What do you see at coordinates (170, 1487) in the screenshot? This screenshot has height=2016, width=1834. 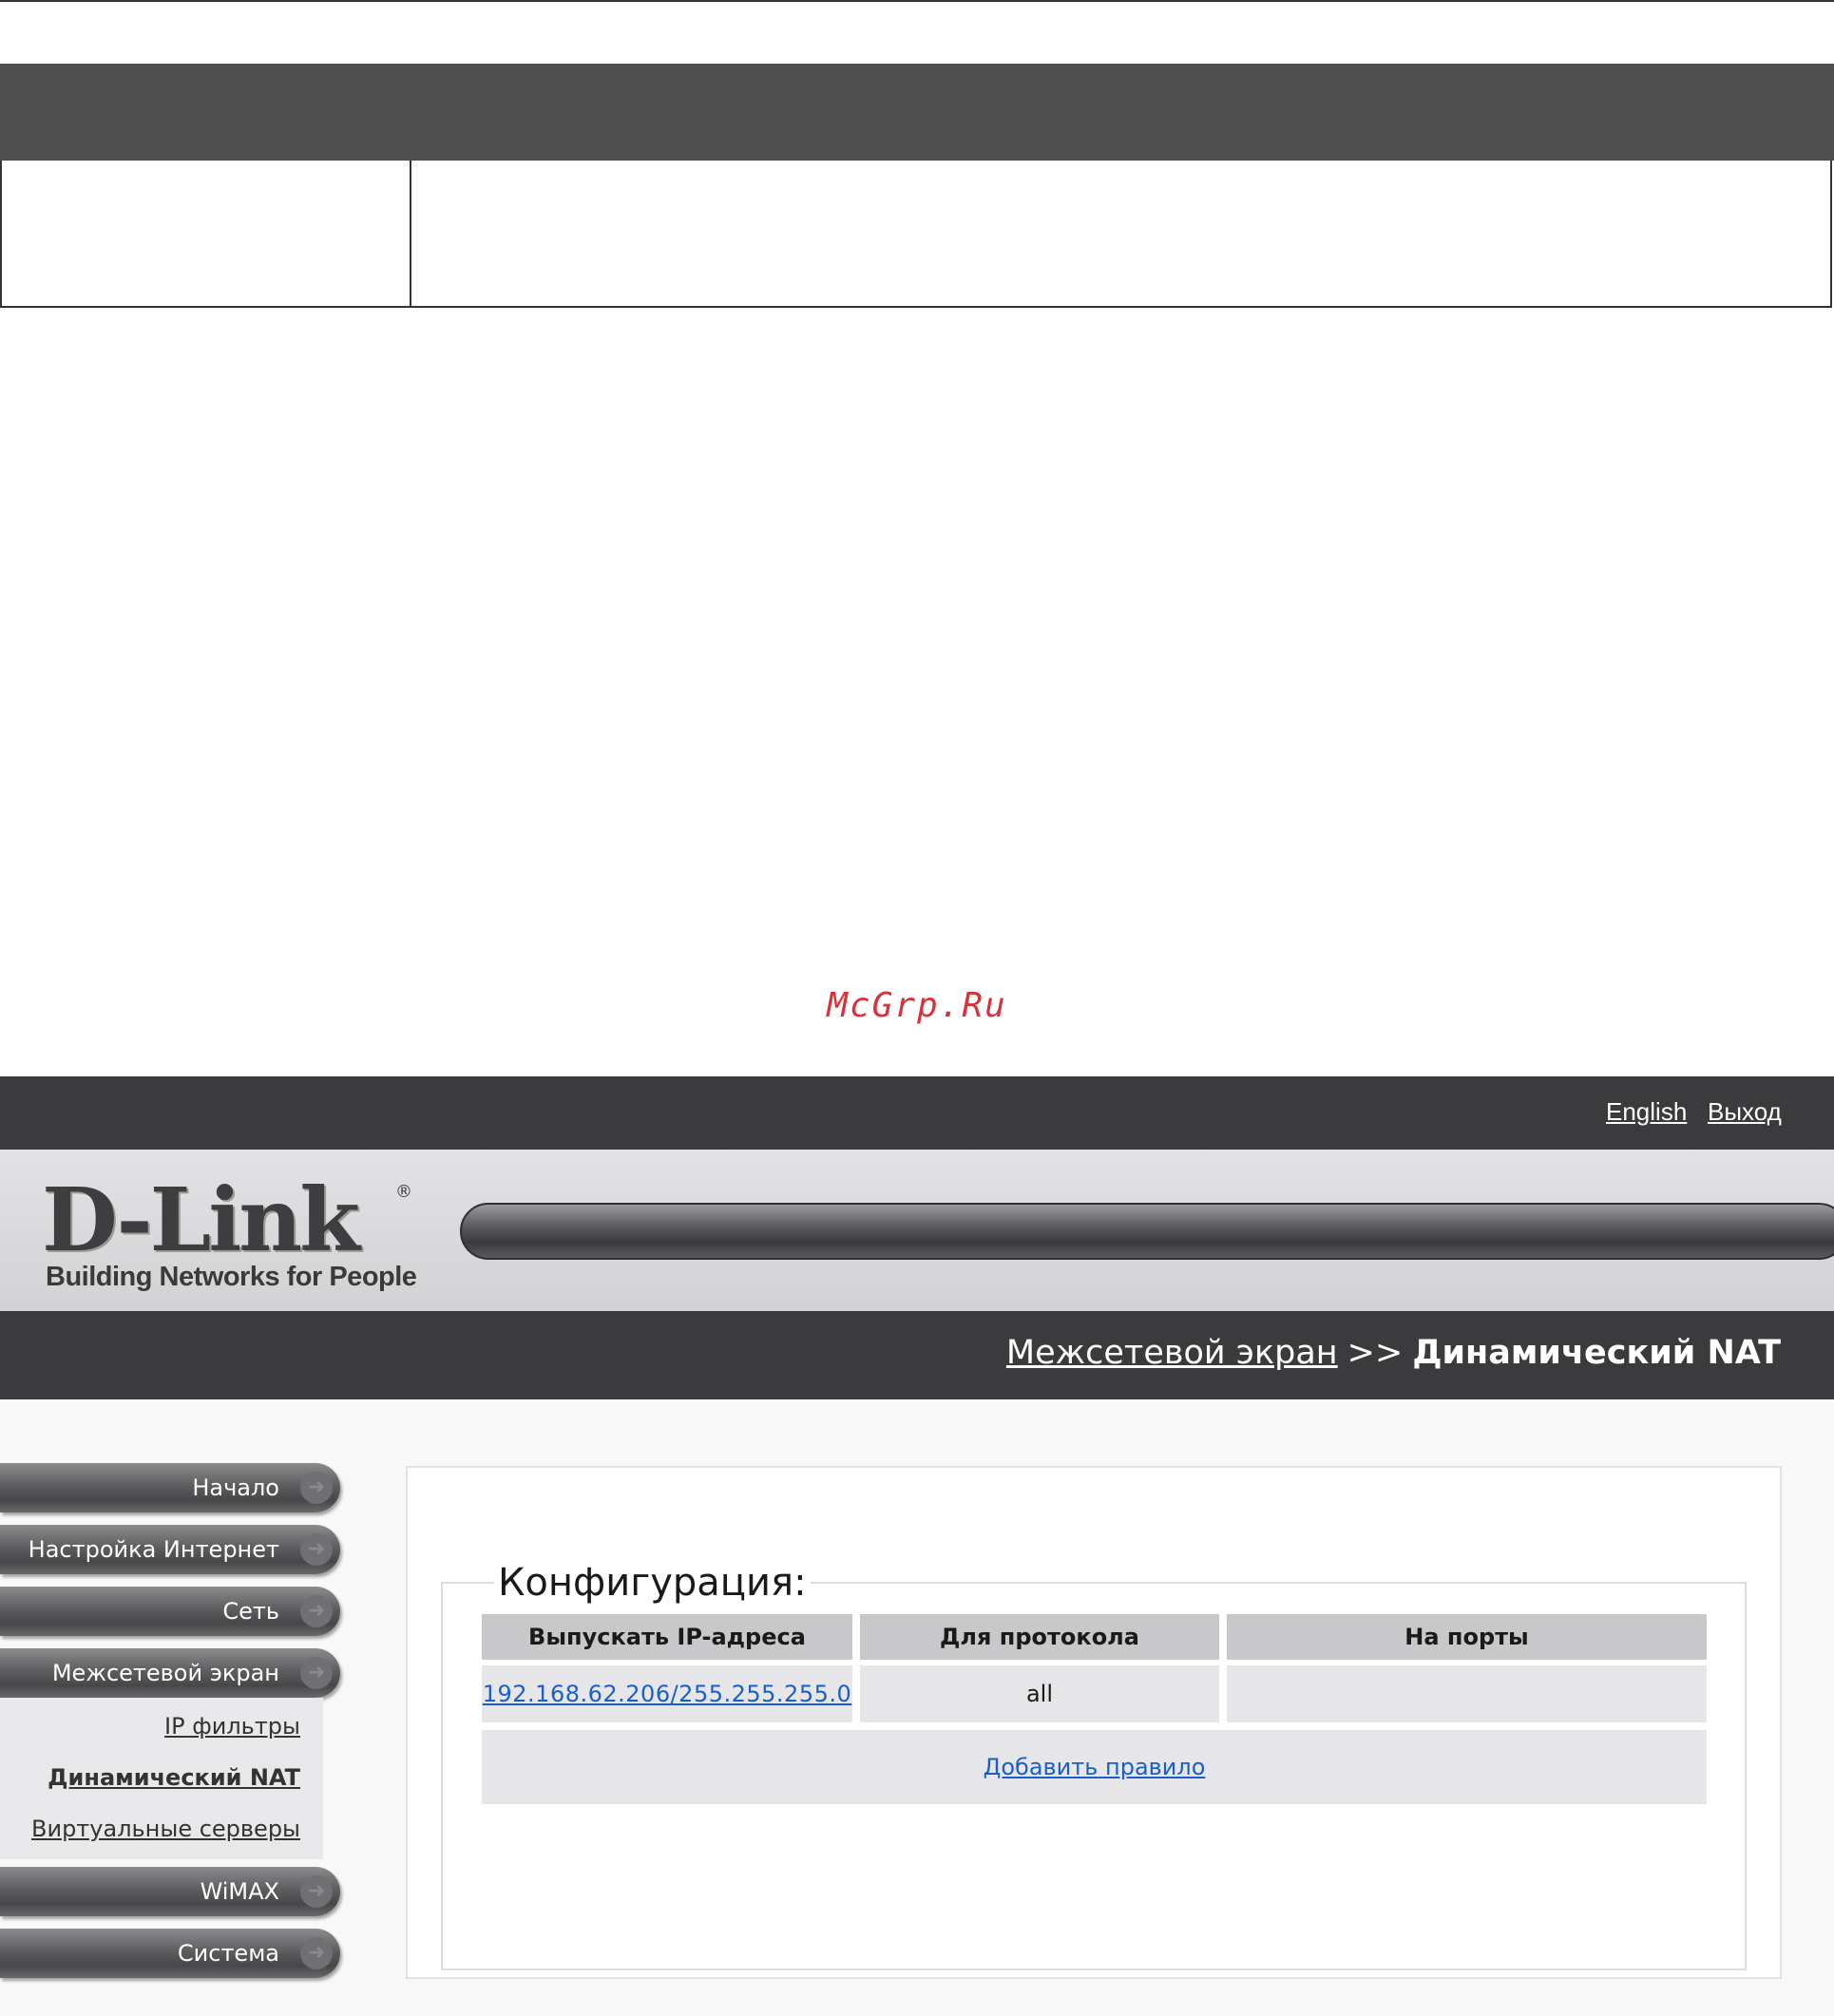 I see `sidebar-item-home: Начало ➜` at bounding box center [170, 1487].